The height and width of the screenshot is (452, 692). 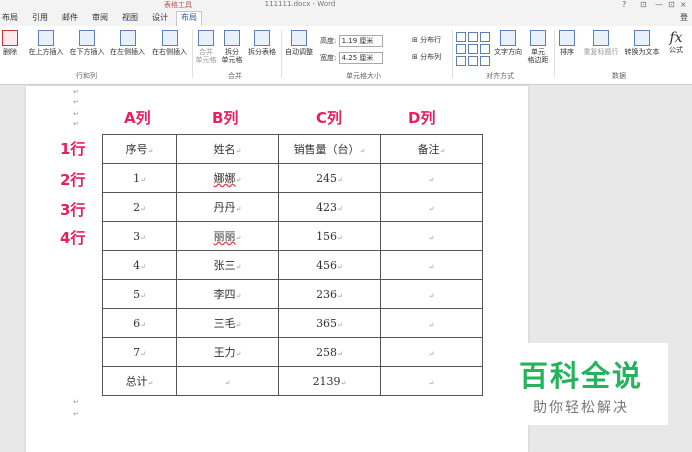 I want to click on header-cell: 备注↵, so click(x=431, y=149).